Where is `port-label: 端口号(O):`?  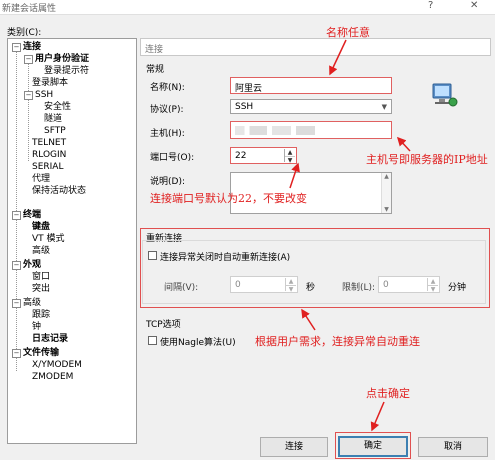
port-label: 端口号(O): is located at coordinates (172, 158).